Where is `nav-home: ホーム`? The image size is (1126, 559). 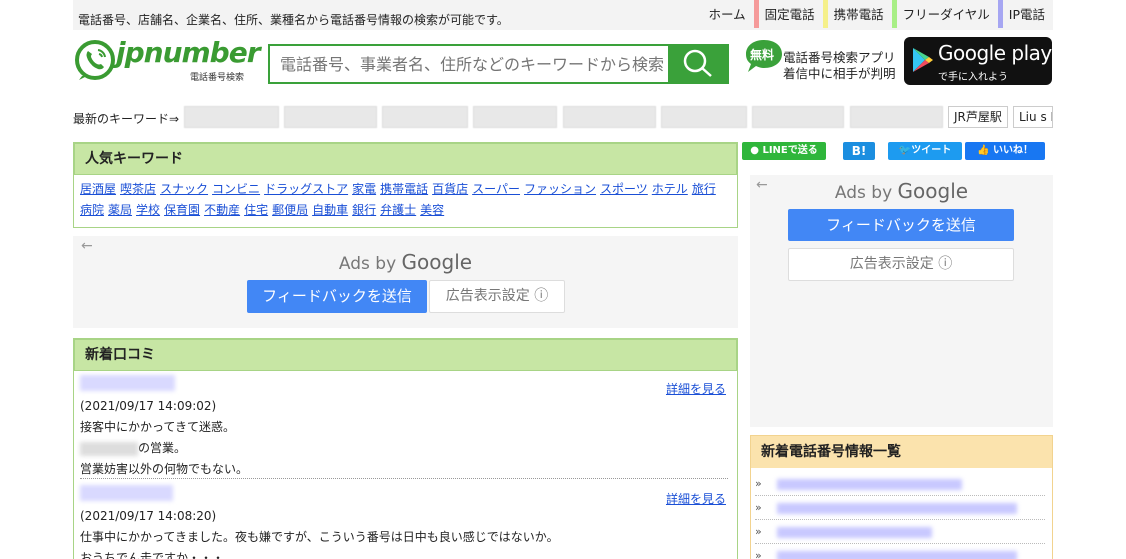
nav-home: ホーム is located at coordinates (725, 14).